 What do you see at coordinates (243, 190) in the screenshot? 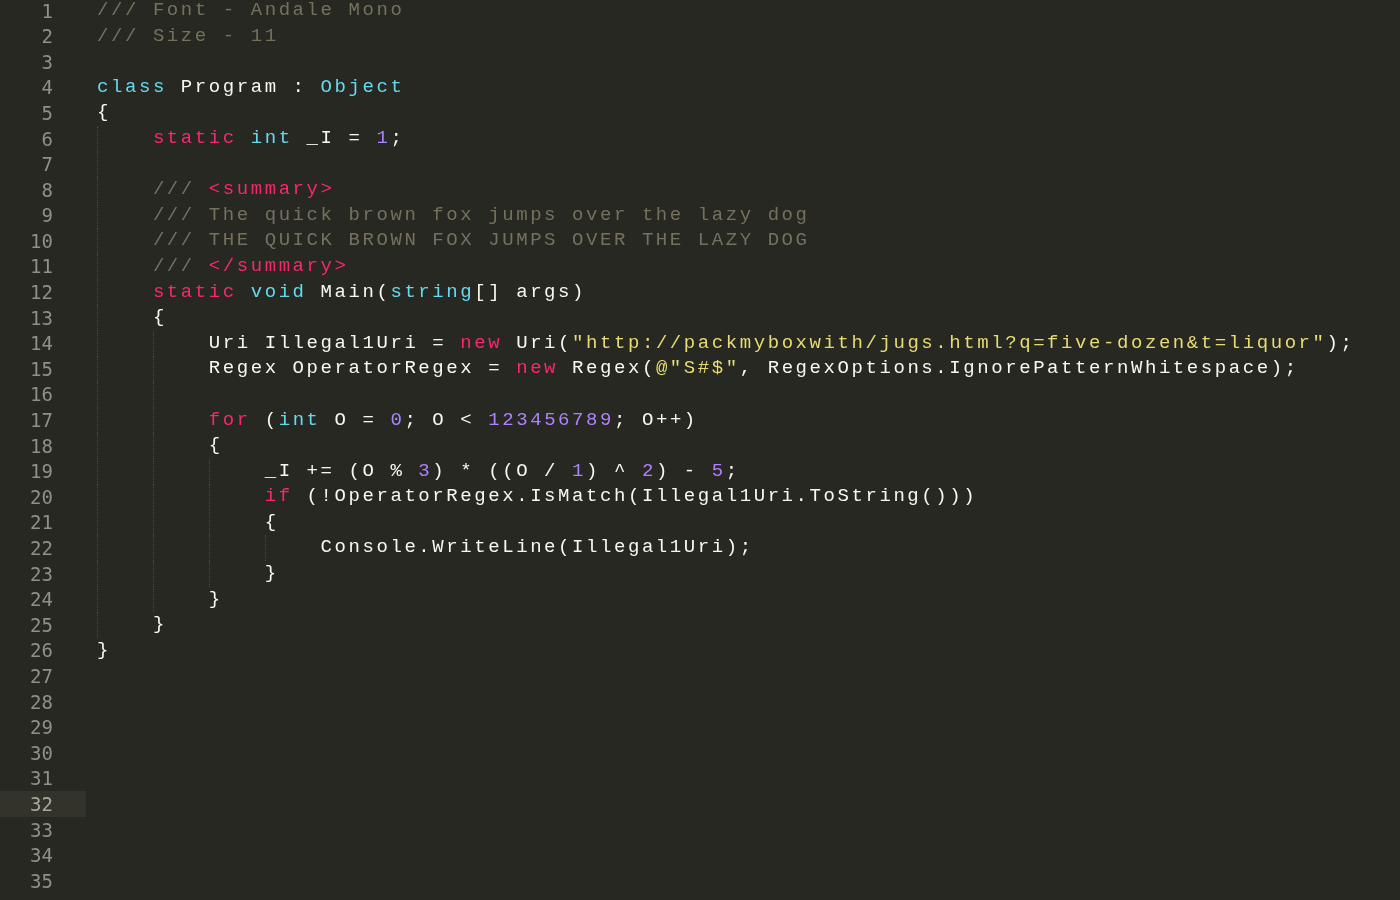
I see `code-line: /// <summary>` at bounding box center [243, 190].